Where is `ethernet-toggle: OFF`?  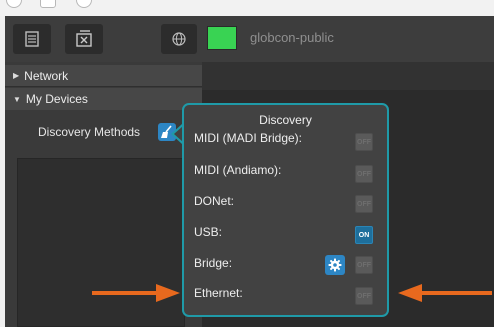 ethernet-toggle: OFF is located at coordinates (364, 296).